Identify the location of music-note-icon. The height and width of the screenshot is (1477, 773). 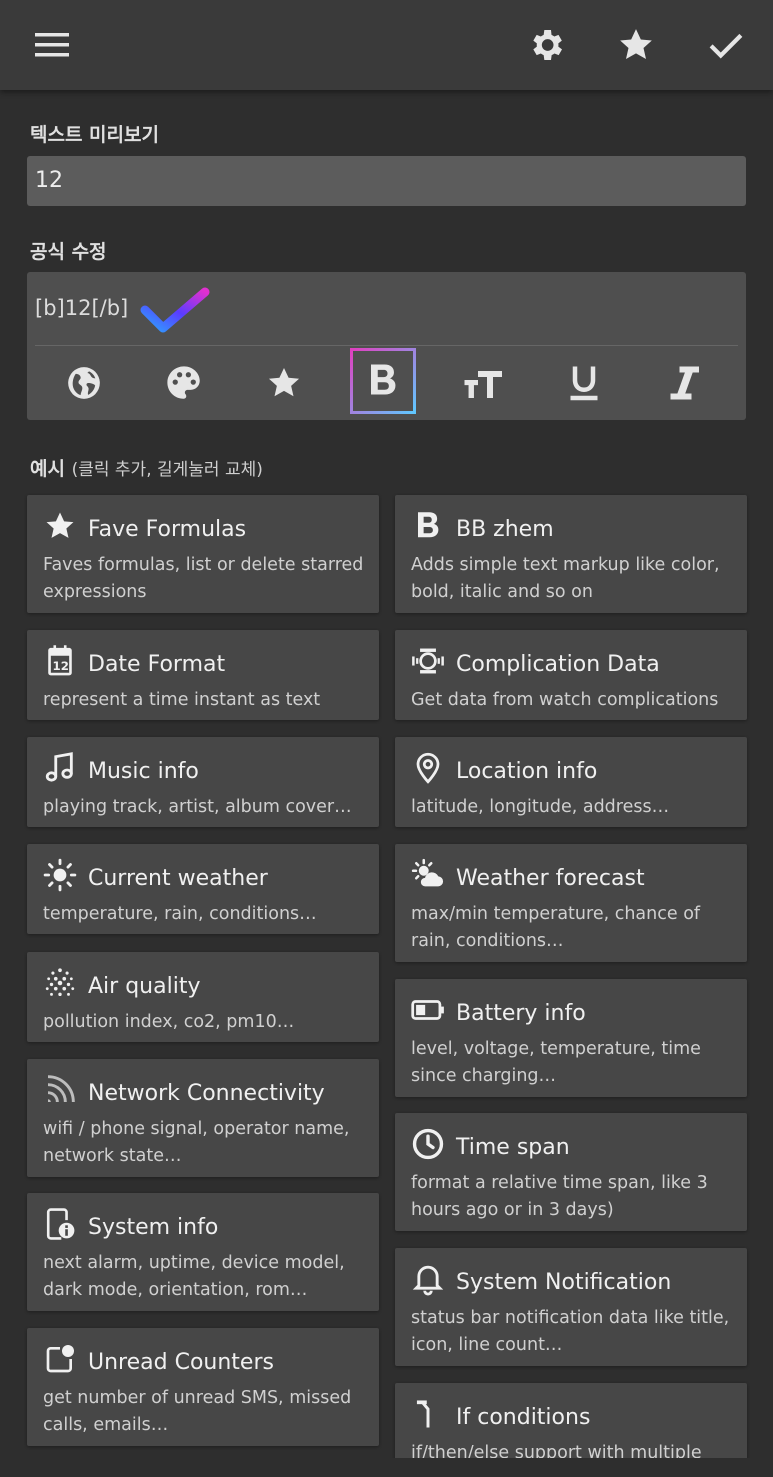
(60, 768).